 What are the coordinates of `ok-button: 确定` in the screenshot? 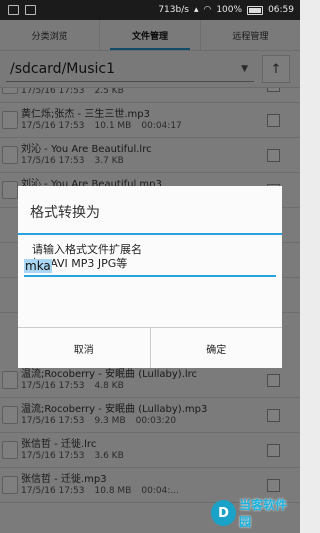 It's located at (216, 348).